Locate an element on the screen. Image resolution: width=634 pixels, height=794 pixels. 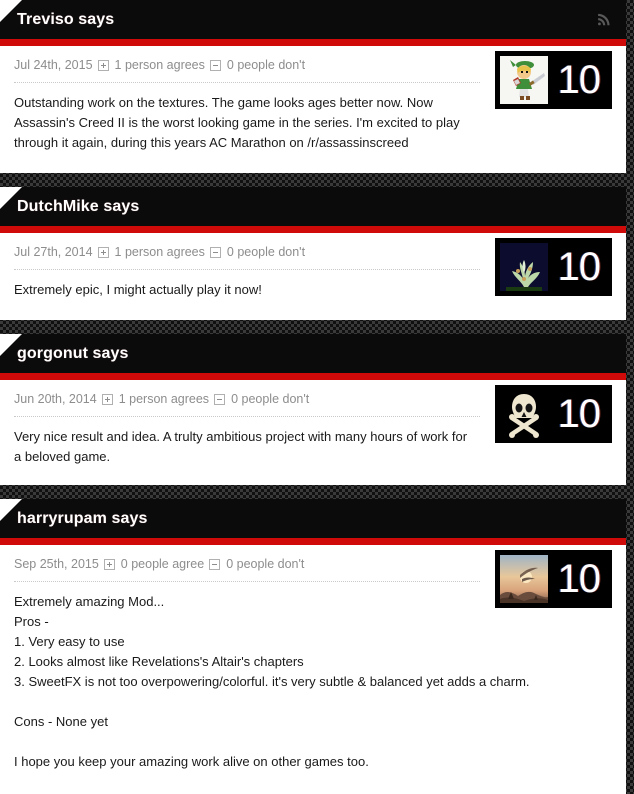
review-header: gorgonut says is located at coordinates (313, 353).